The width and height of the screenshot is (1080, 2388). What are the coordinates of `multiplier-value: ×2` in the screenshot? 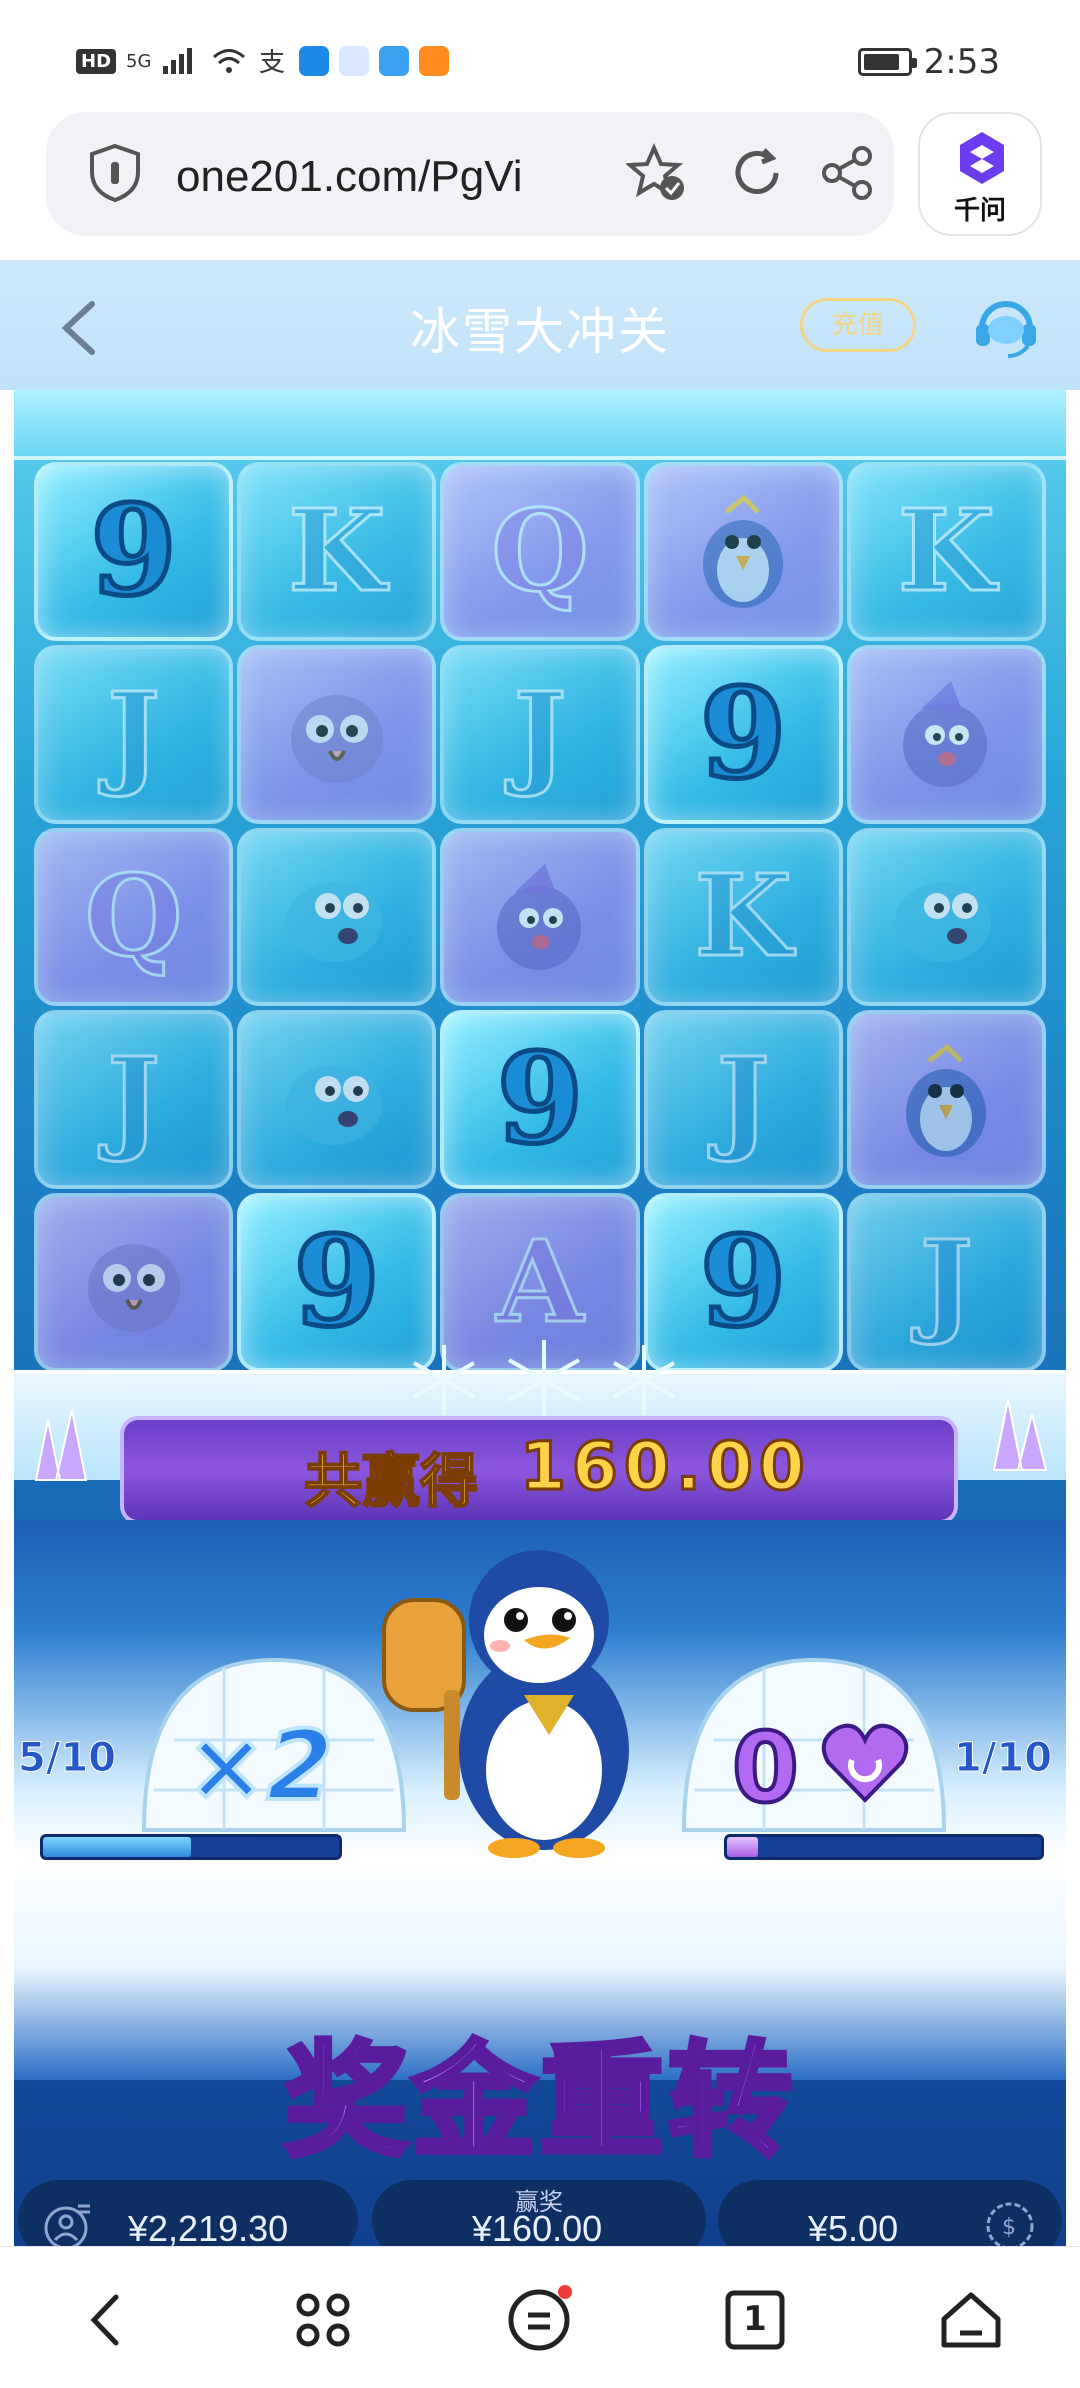 It's located at (259, 1766).